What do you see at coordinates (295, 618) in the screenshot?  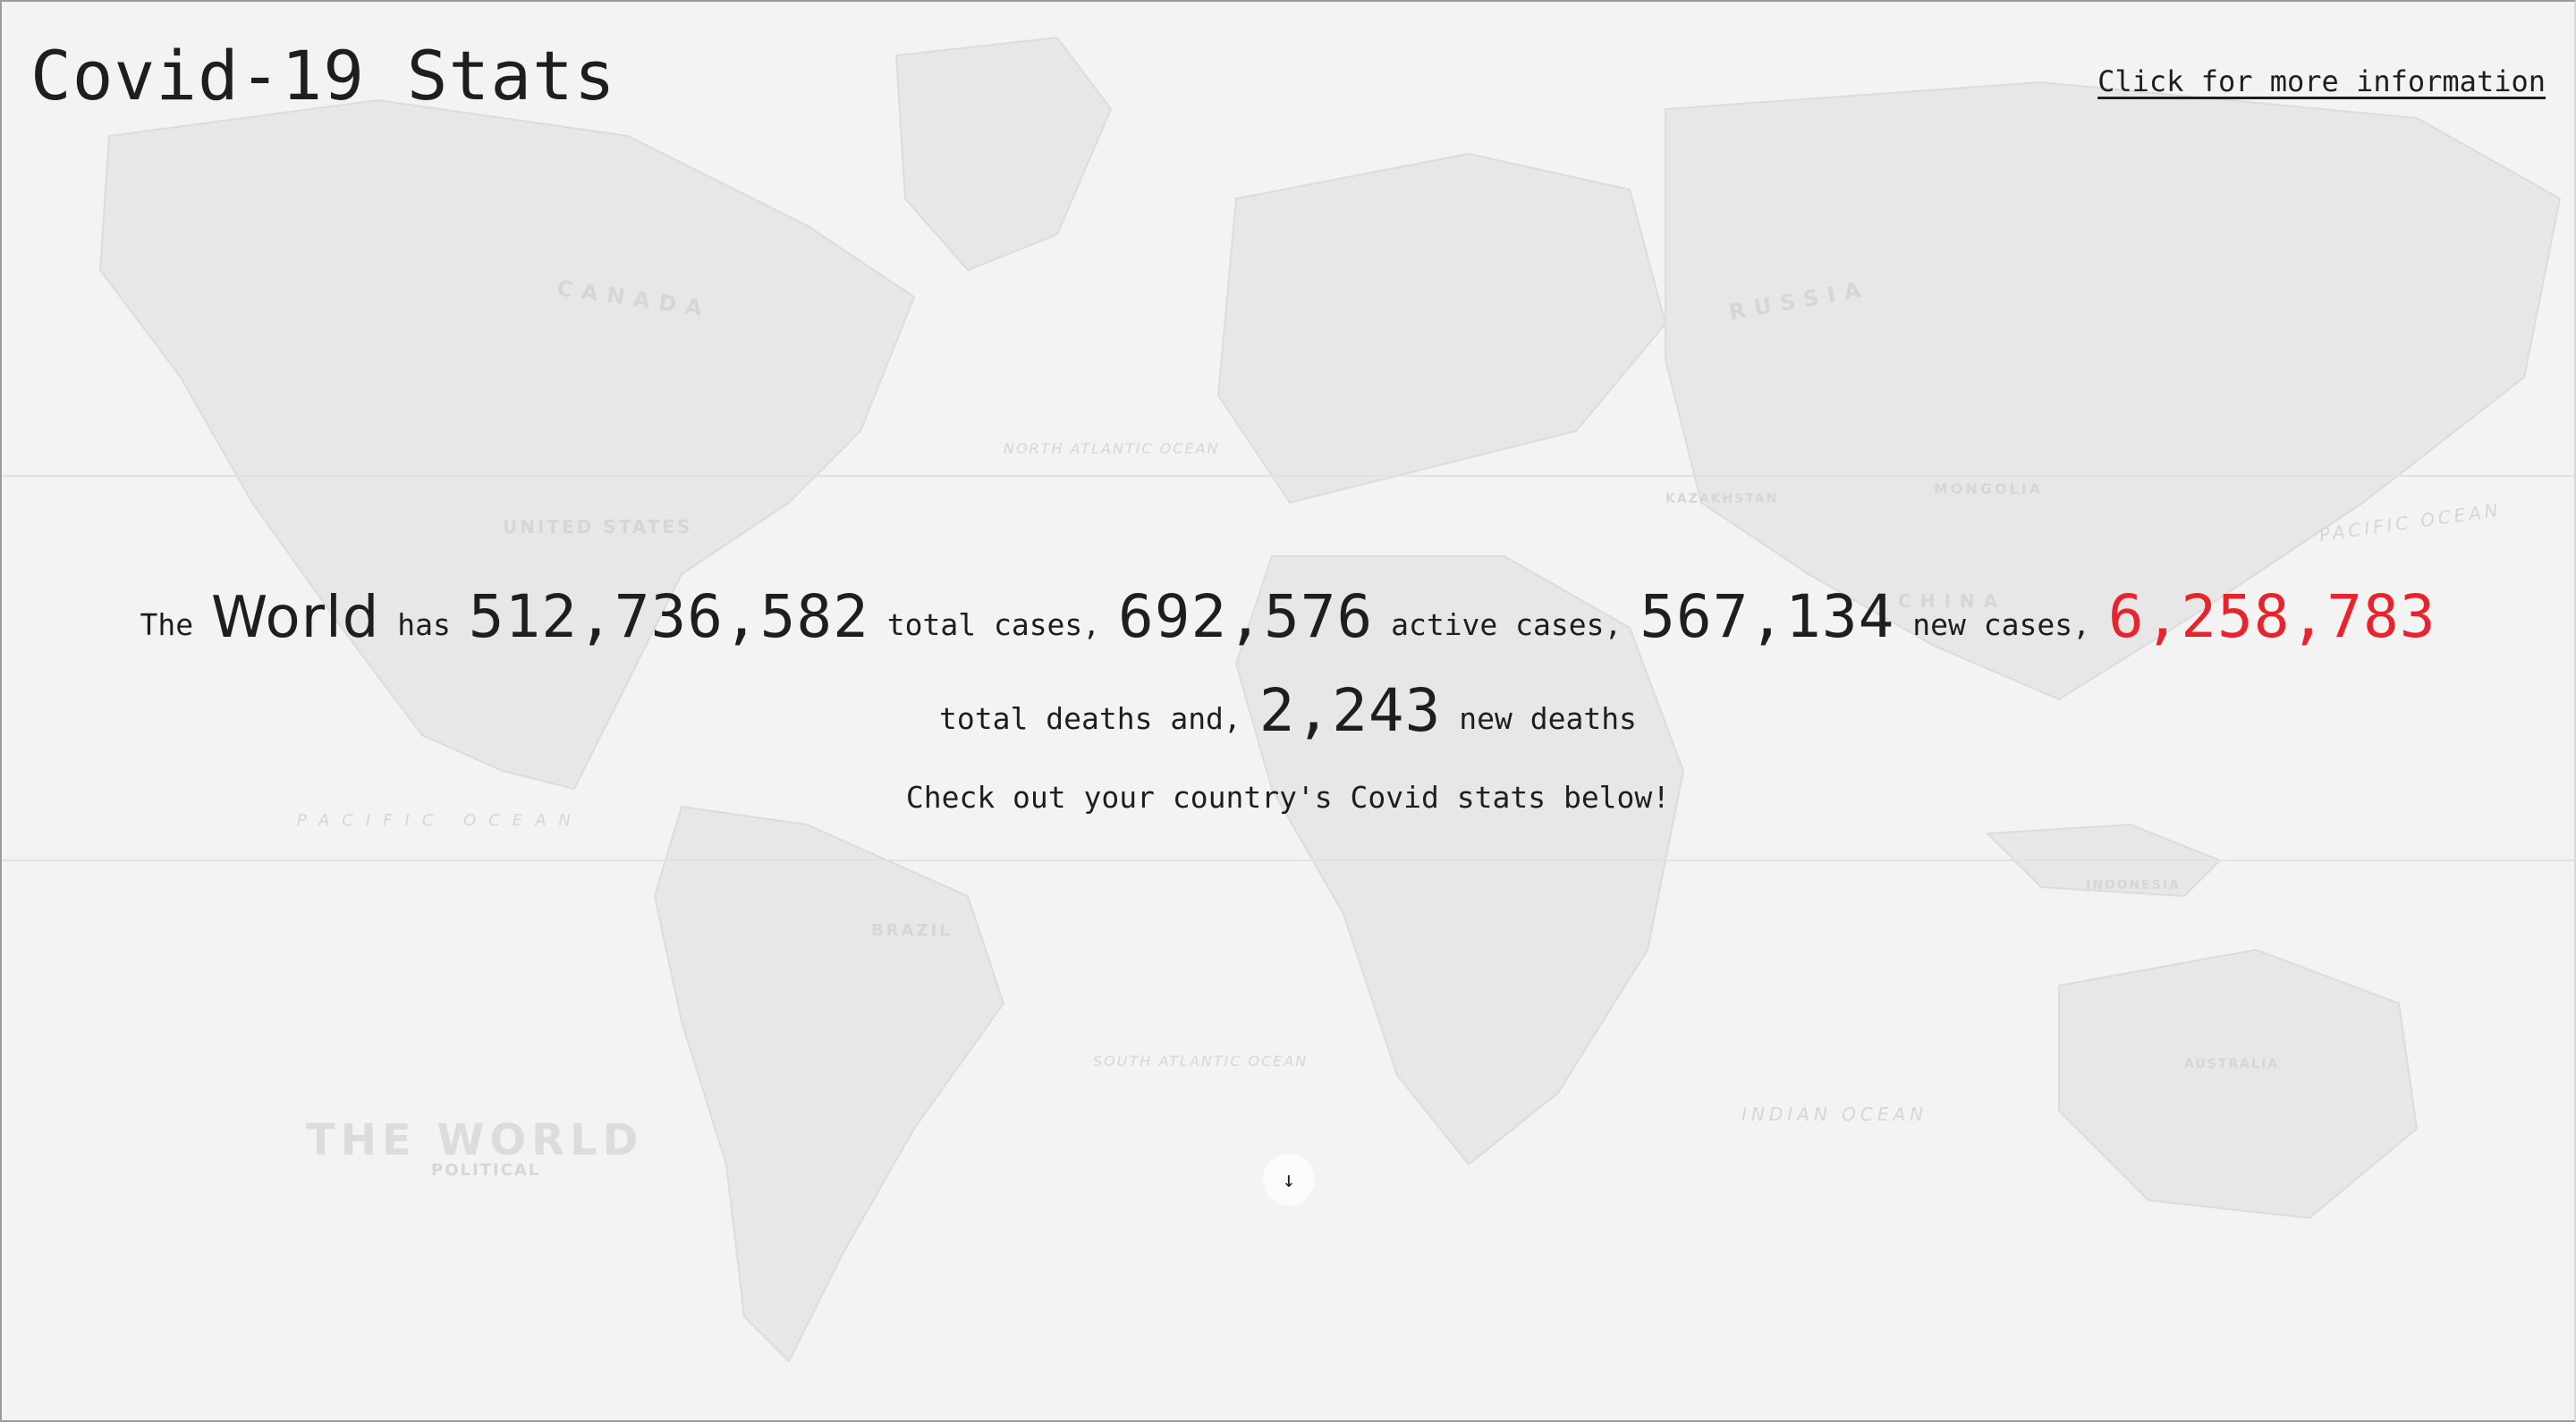 I see `region-name: World` at bounding box center [295, 618].